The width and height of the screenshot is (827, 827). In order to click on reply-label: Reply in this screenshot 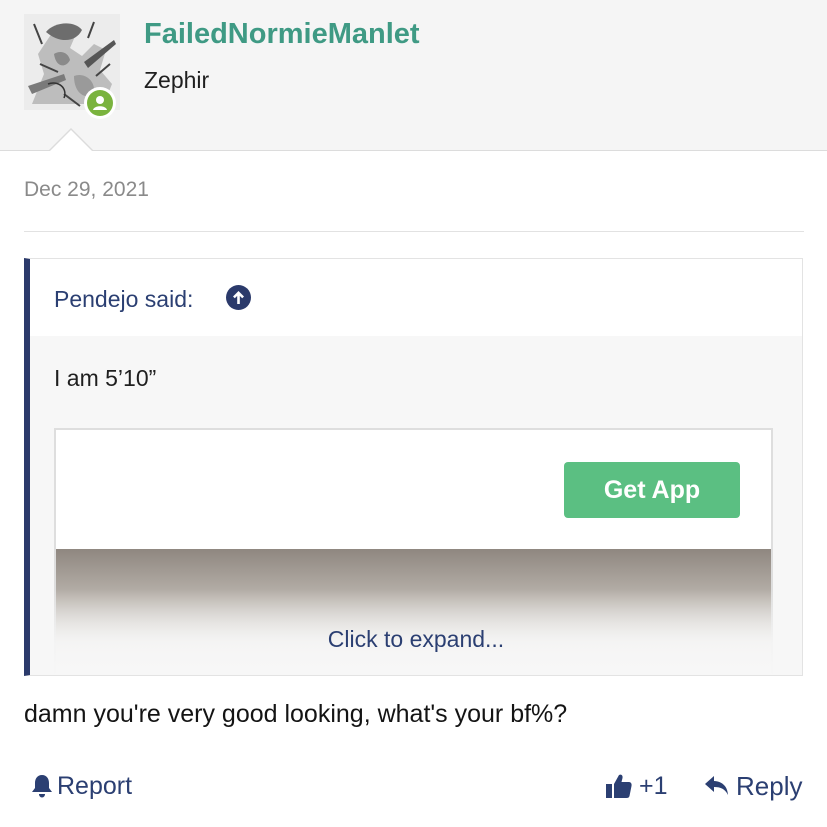, I will do `click(769, 785)`.